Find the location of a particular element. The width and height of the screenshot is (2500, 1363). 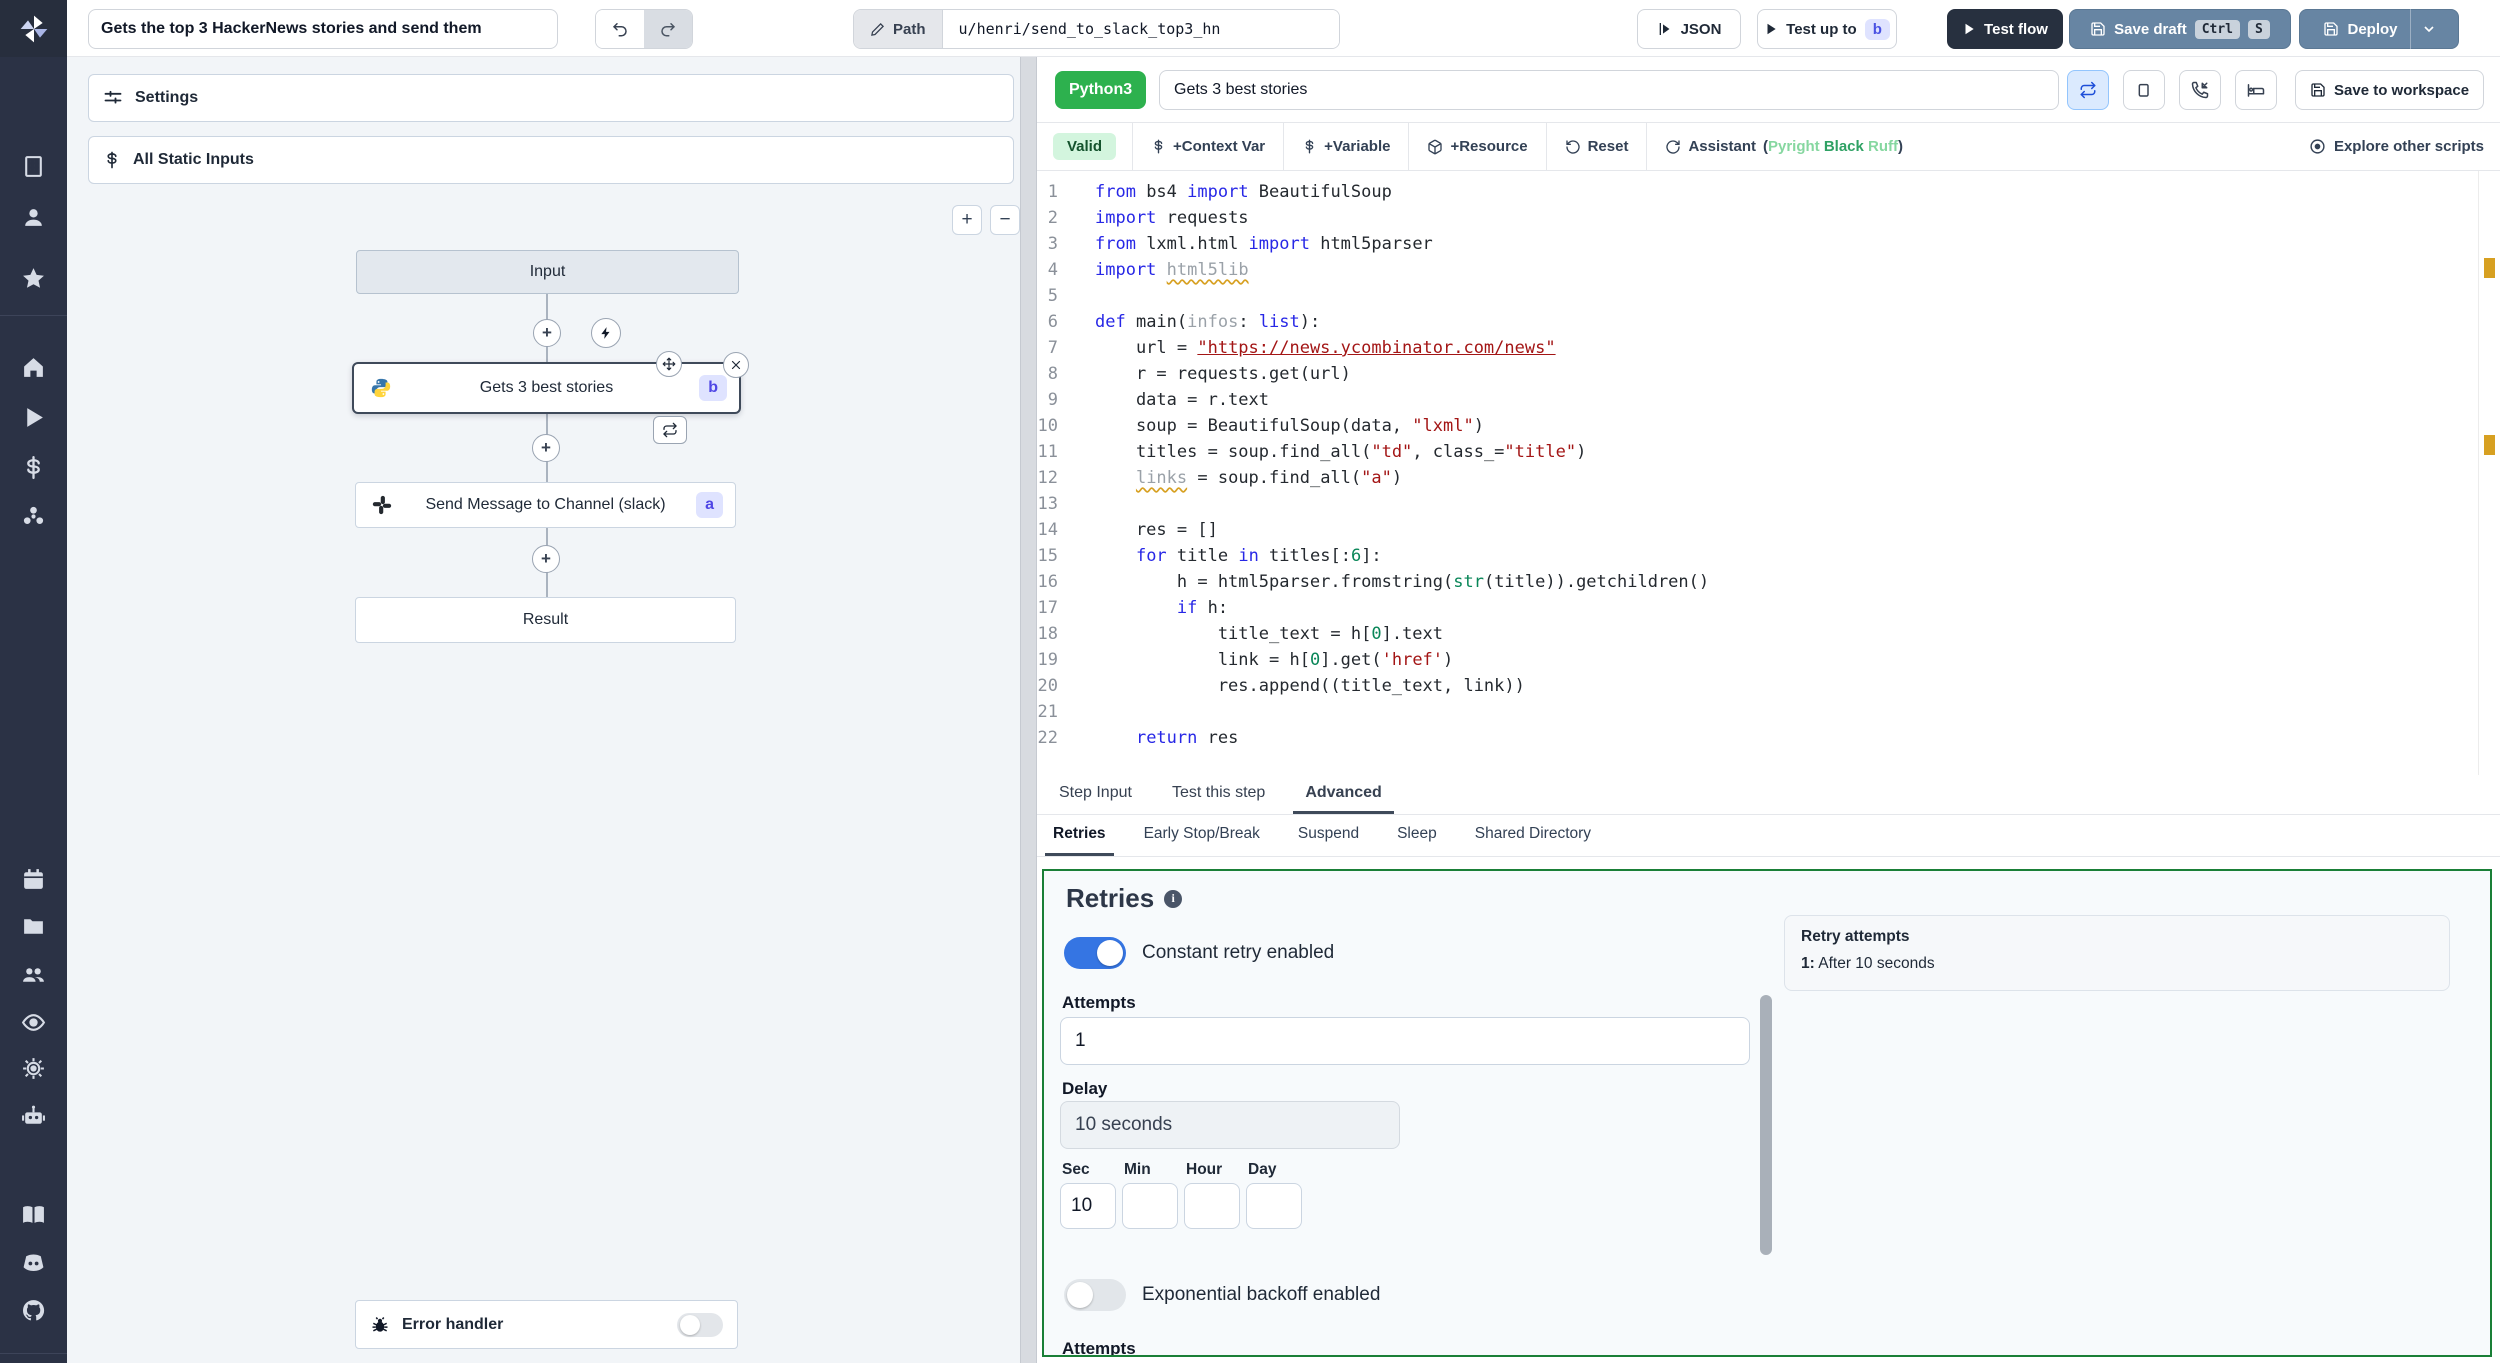

close-icon is located at coordinates (736, 365).